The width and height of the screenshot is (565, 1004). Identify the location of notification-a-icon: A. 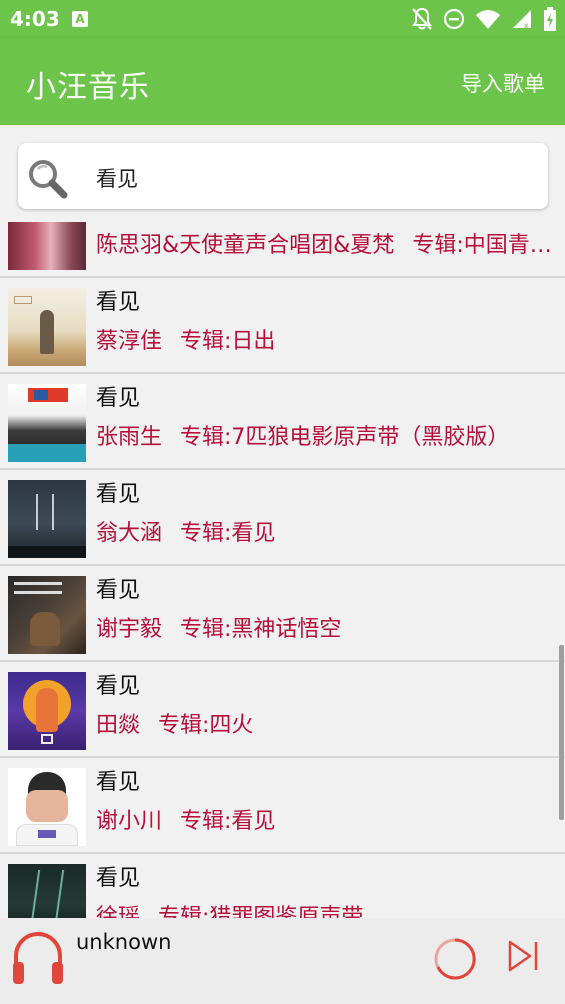
(80, 19).